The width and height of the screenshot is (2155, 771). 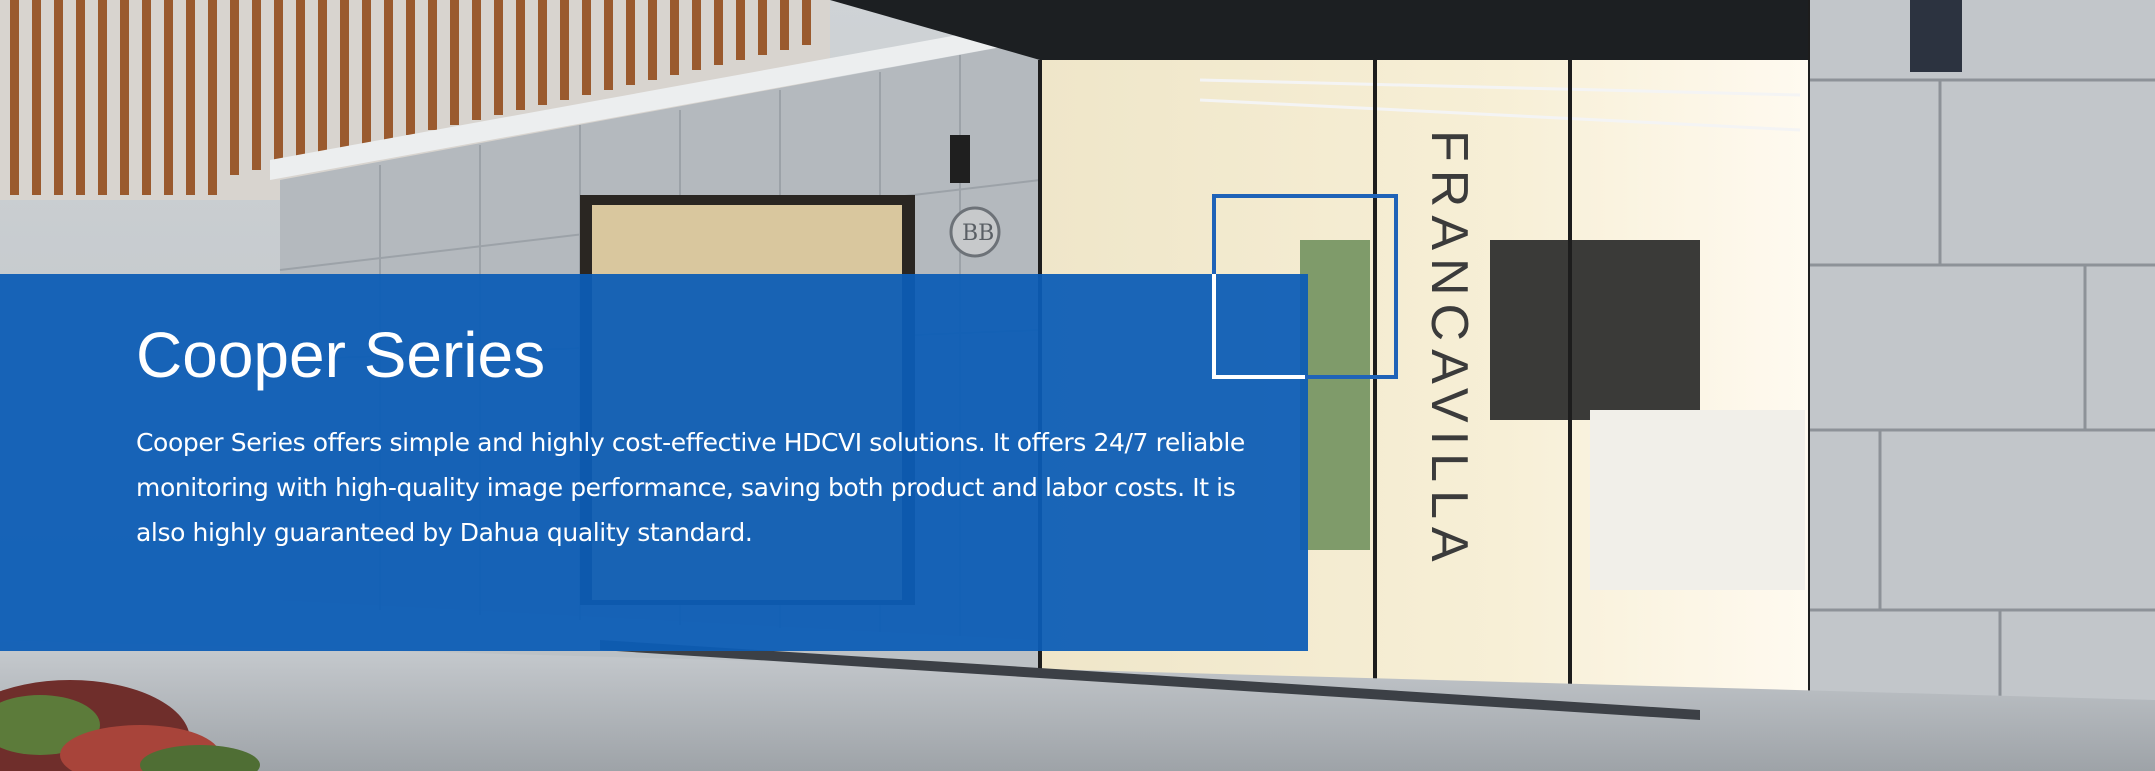 I want to click on decorative-frame-corner, so click(x=1258, y=326).